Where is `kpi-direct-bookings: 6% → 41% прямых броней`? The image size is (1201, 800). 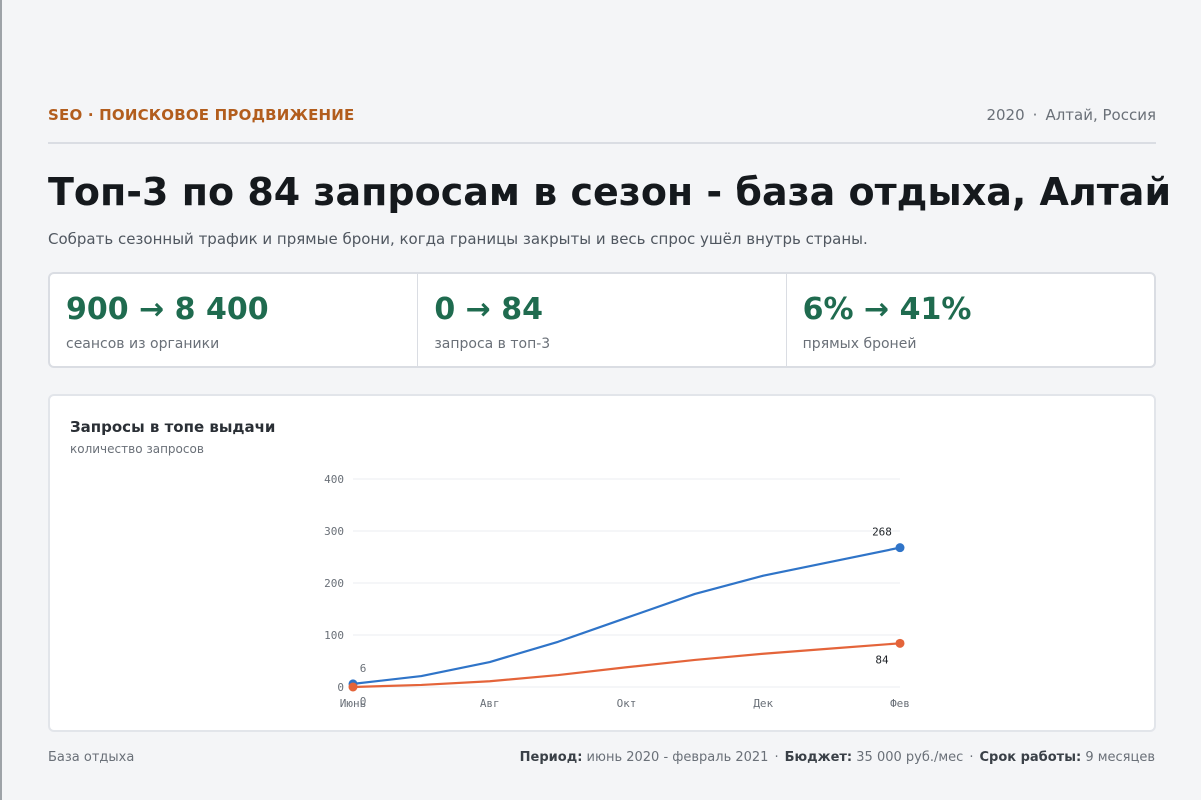 kpi-direct-bookings: 6% → 41% прямых броней is located at coordinates (970, 320).